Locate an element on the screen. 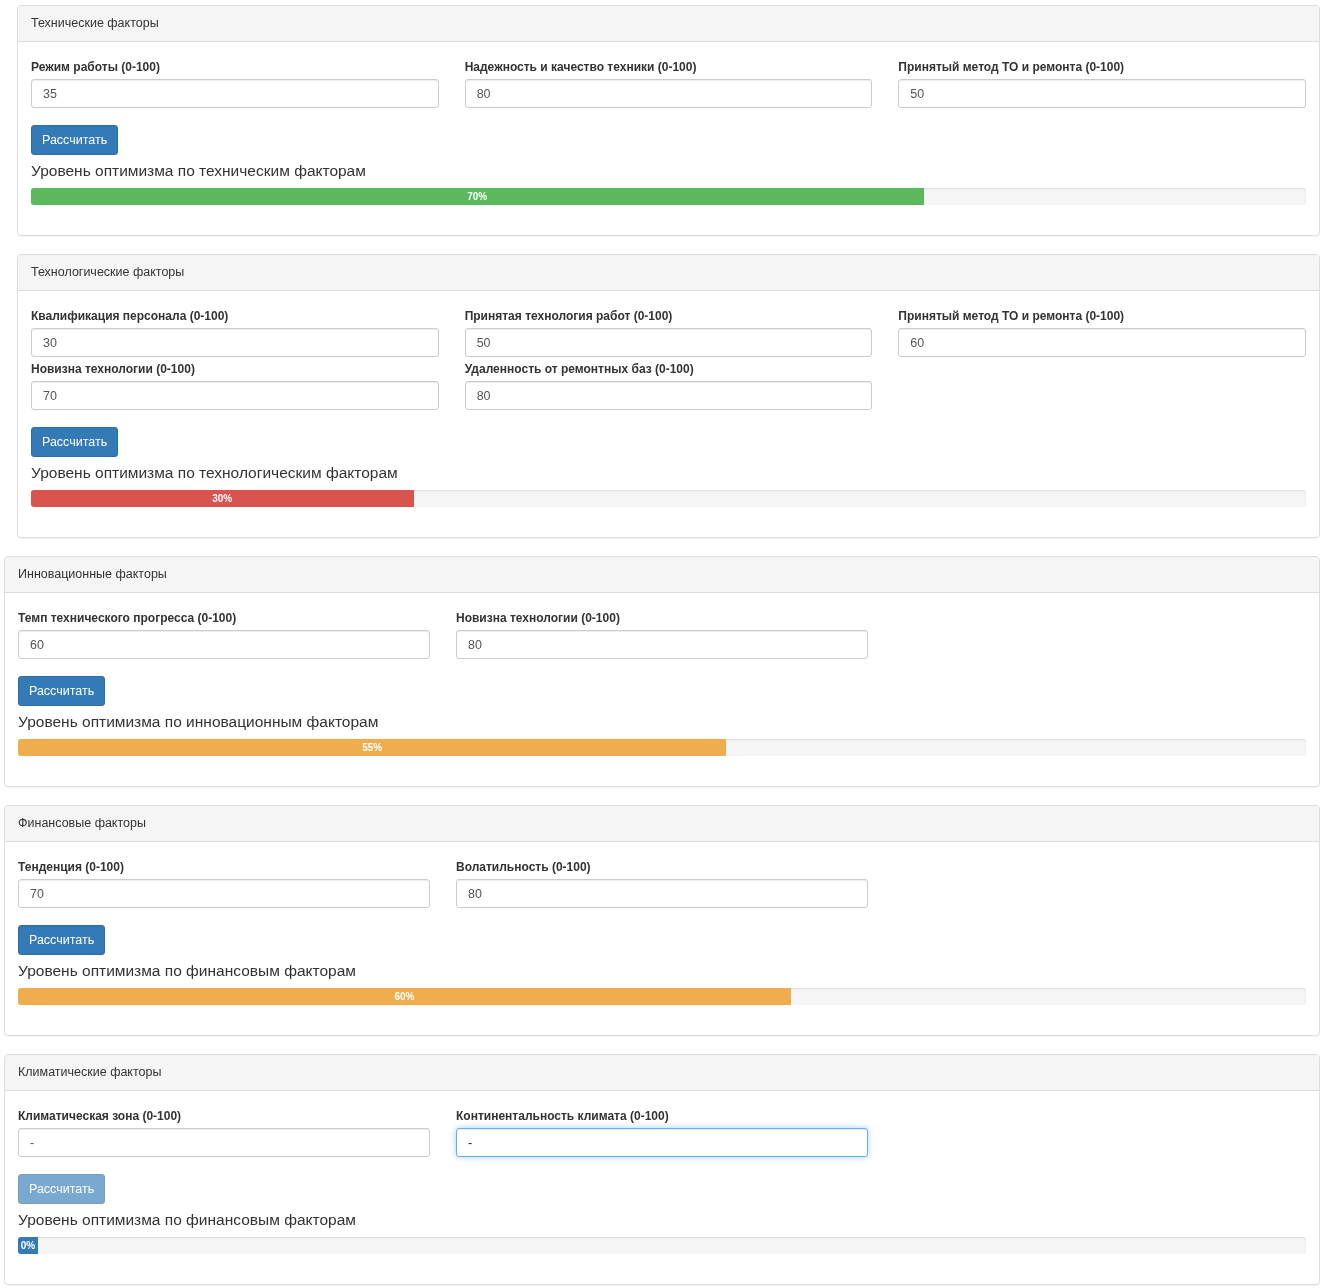 This screenshot has height=1288, width=1326. panel-header: Инновационные факторы is located at coordinates (662, 575).